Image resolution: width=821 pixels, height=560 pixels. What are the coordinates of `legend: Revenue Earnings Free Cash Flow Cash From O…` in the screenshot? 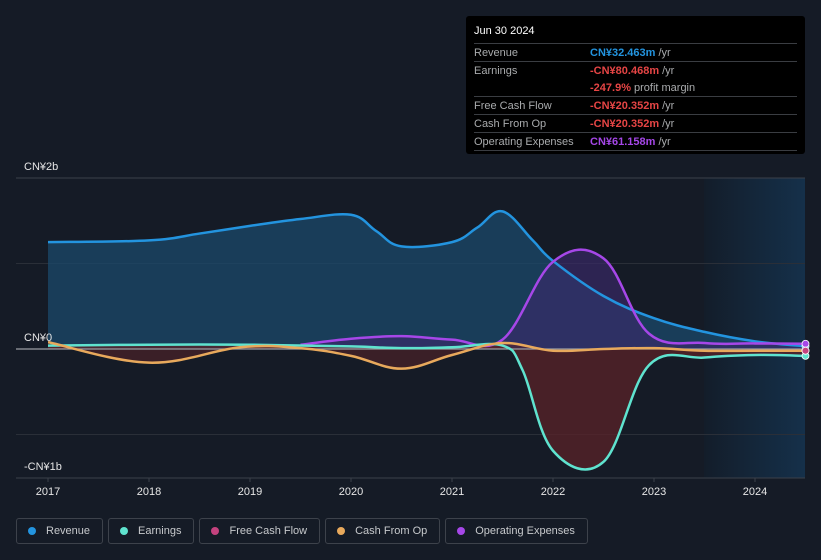 It's located at (302, 531).